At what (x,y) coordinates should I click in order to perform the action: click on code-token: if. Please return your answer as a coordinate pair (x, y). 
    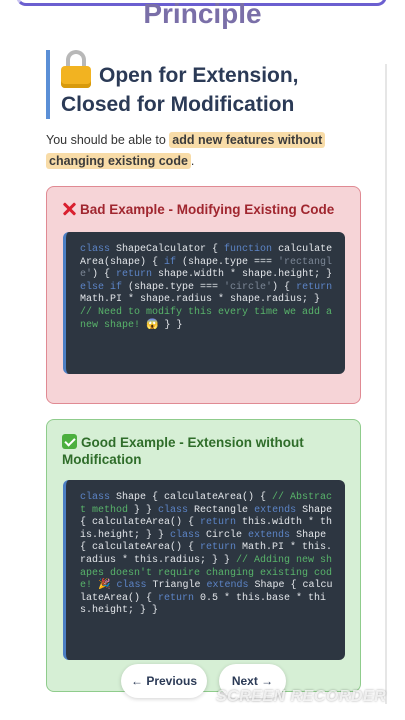
    Looking at the image, I should click on (173, 262).